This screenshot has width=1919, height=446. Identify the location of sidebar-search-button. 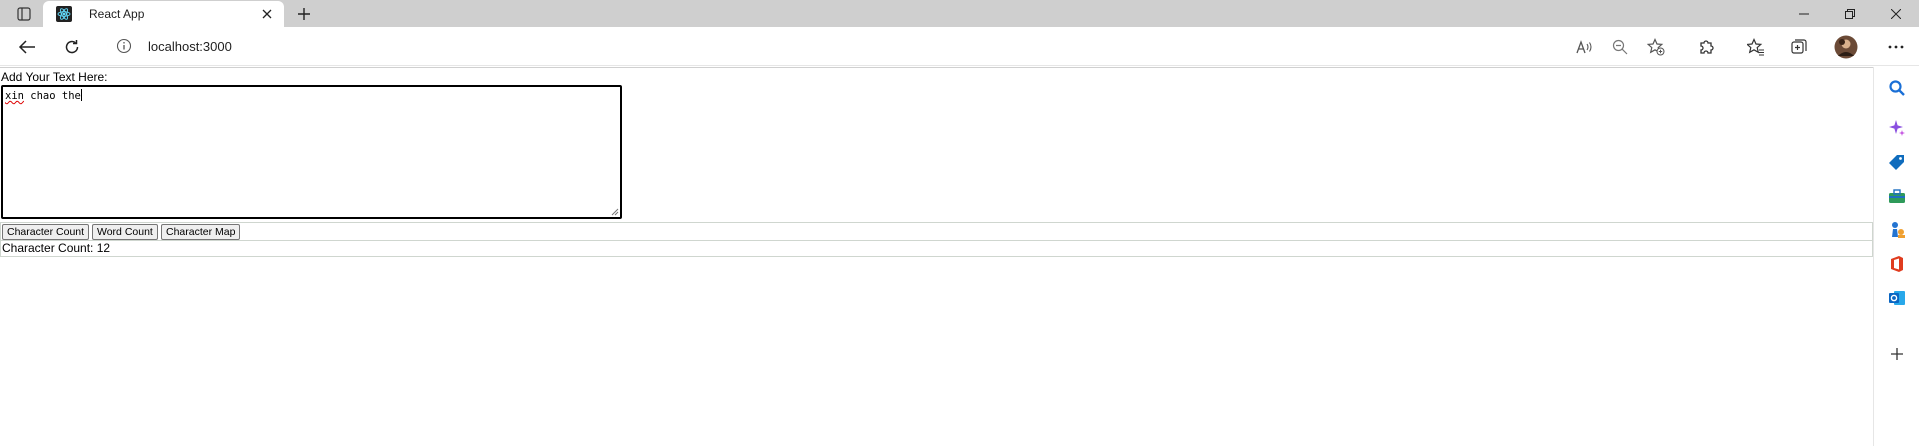
(1897, 88).